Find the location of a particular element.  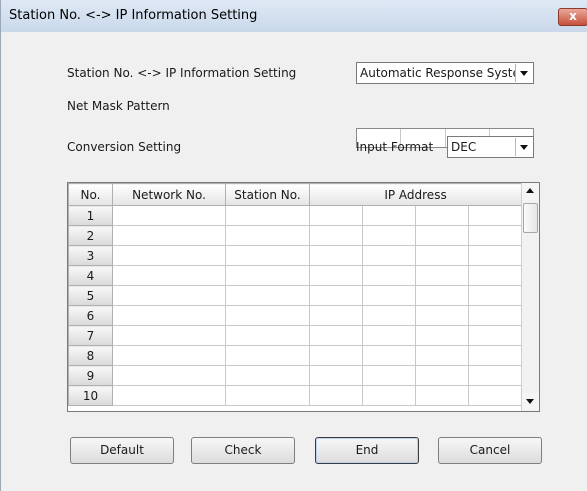

station-setting-dropdown-button is located at coordinates (523, 73).